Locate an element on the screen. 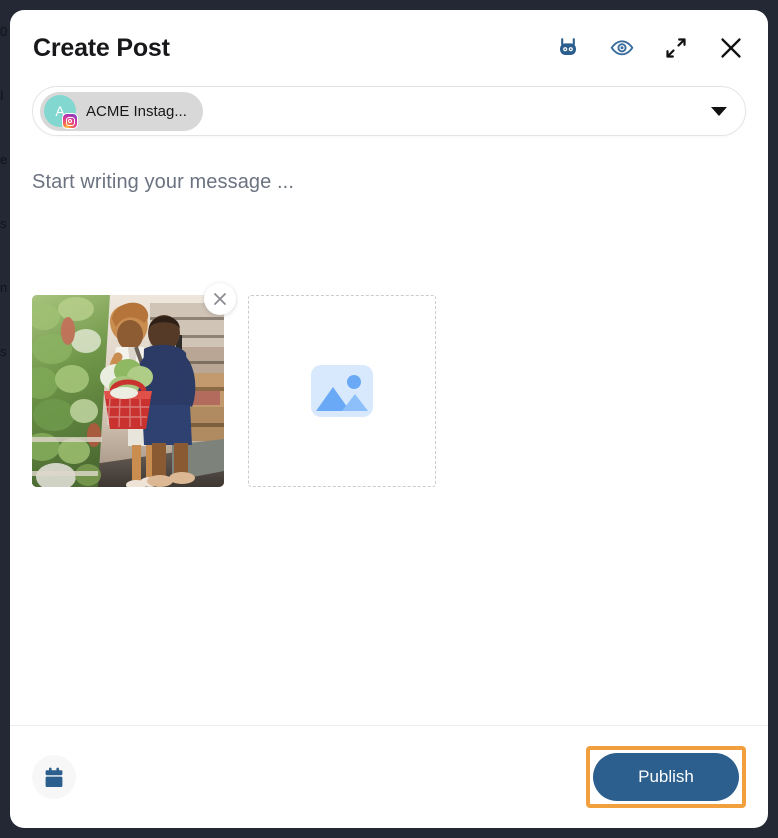  header-actions is located at coordinates (650, 48).